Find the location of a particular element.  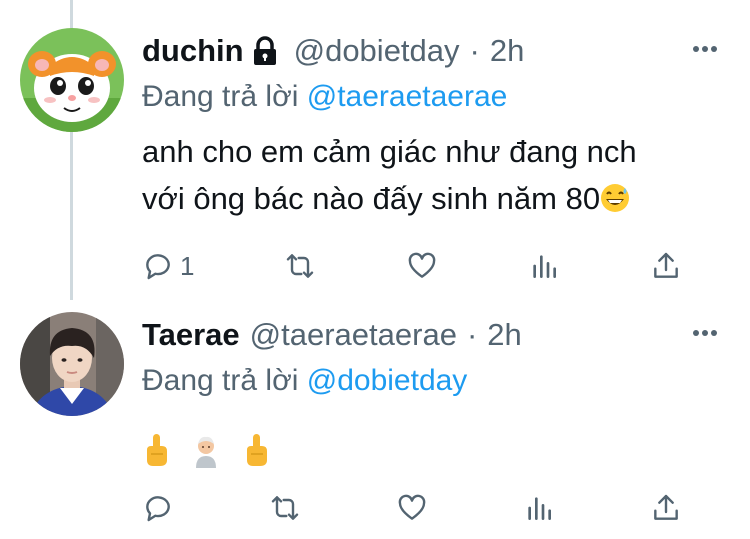

person-photo-avatar-icon is located at coordinates (72, 364).